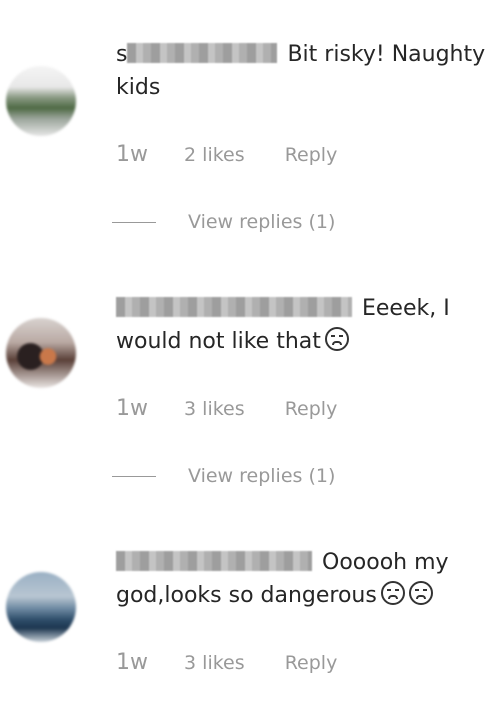 The height and width of the screenshot is (704, 499). Describe the element at coordinates (420, 593) in the screenshot. I see `pensive-face-icon` at that location.